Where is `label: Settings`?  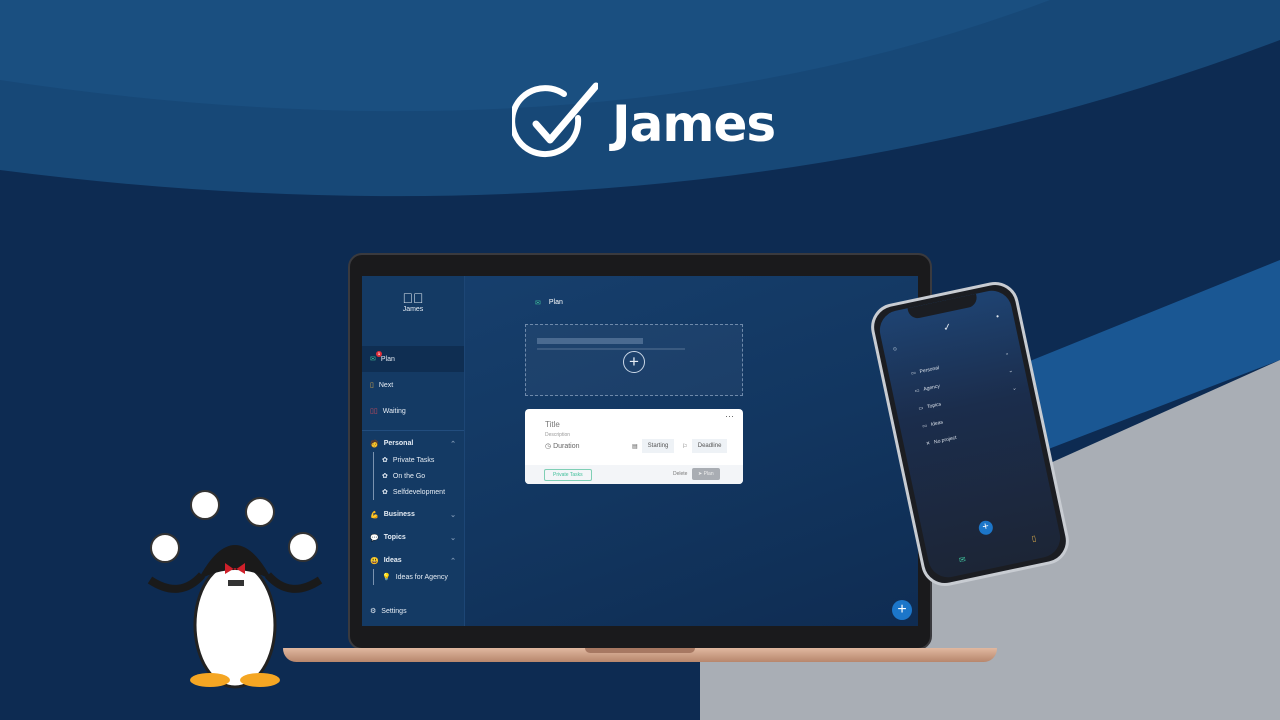 label: Settings is located at coordinates (394, 611).